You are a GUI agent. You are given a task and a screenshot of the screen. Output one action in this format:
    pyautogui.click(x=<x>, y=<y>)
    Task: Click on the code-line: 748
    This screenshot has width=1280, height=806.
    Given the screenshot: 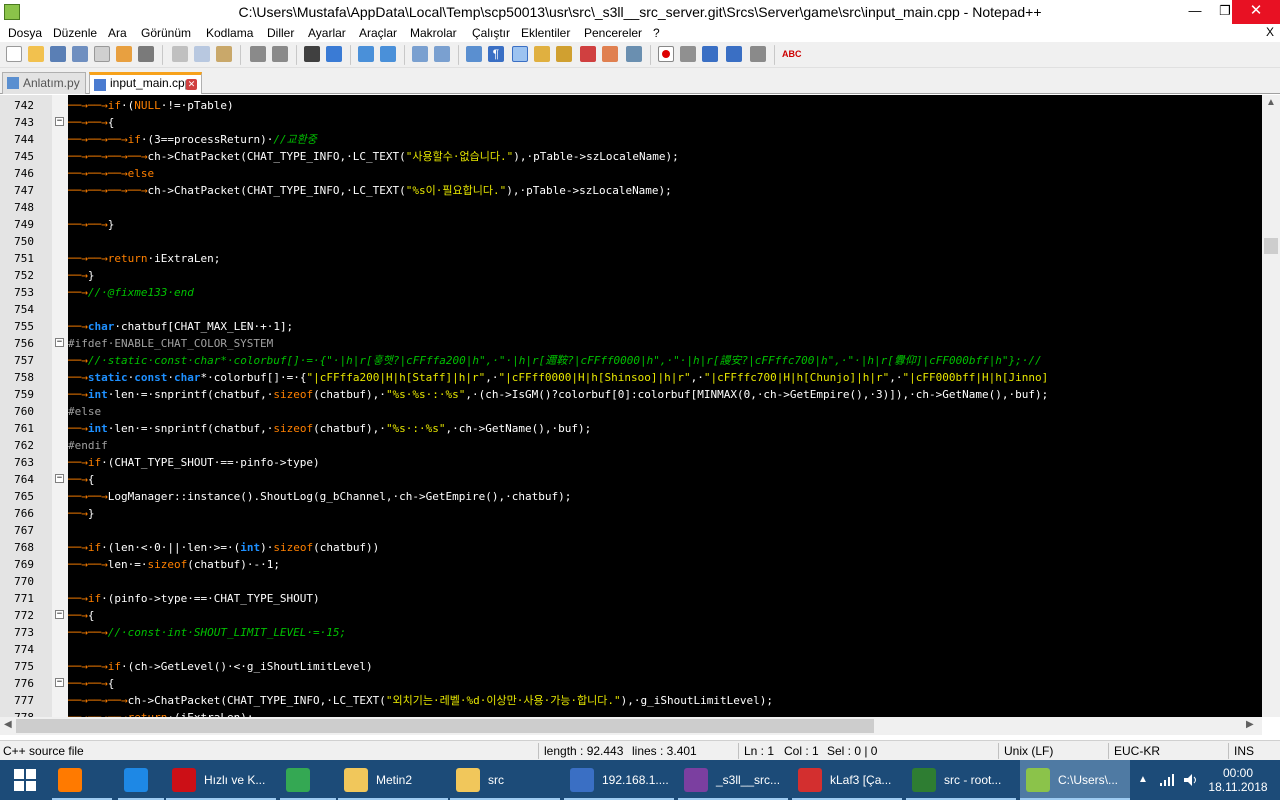 What is the action you would take?
    pyautogui.click(x=631, y=207)
    